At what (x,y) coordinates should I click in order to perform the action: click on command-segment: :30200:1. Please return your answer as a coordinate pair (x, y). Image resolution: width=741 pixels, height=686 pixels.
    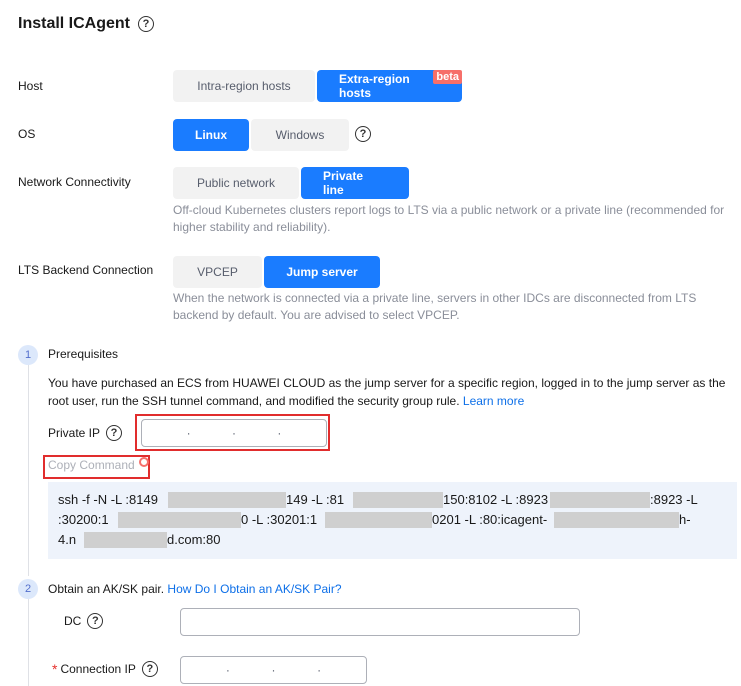
    Looking at the image, I should click on (83, 519).